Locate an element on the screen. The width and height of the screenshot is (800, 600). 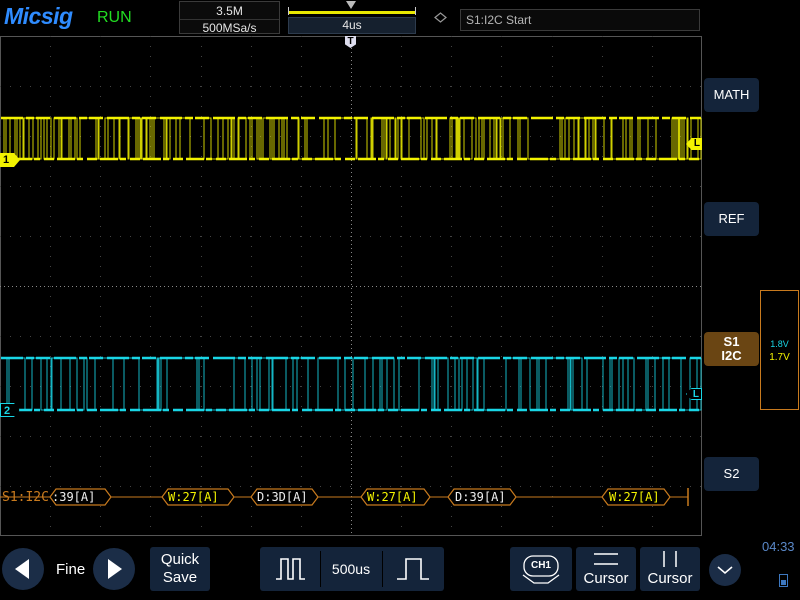
decode-frame: D:3D[A] is located at coordinates (282, 497).